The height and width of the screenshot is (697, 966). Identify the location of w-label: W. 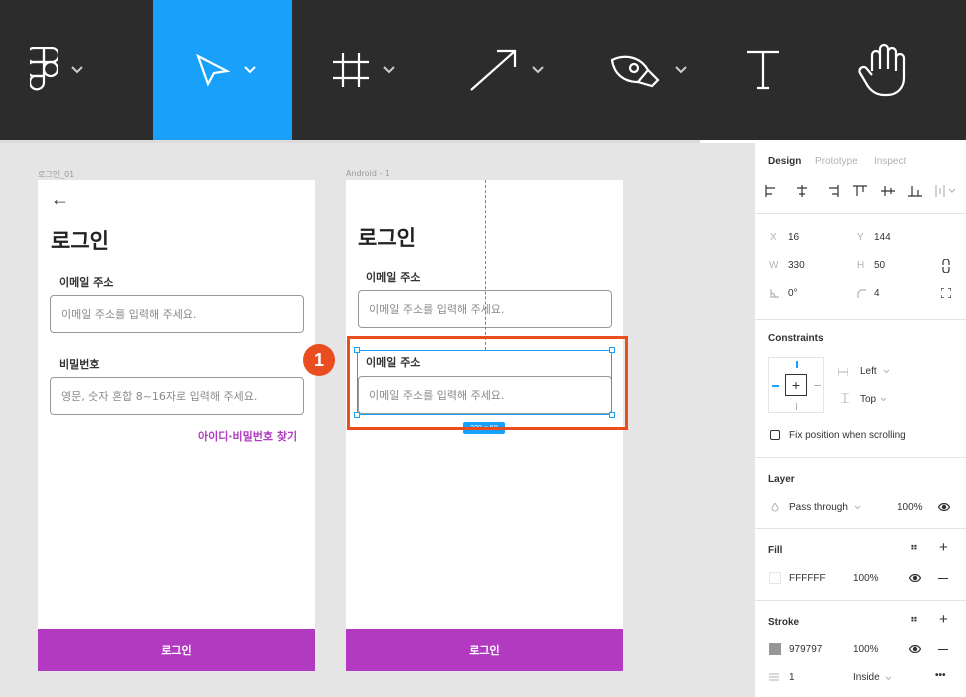
(774, 265).